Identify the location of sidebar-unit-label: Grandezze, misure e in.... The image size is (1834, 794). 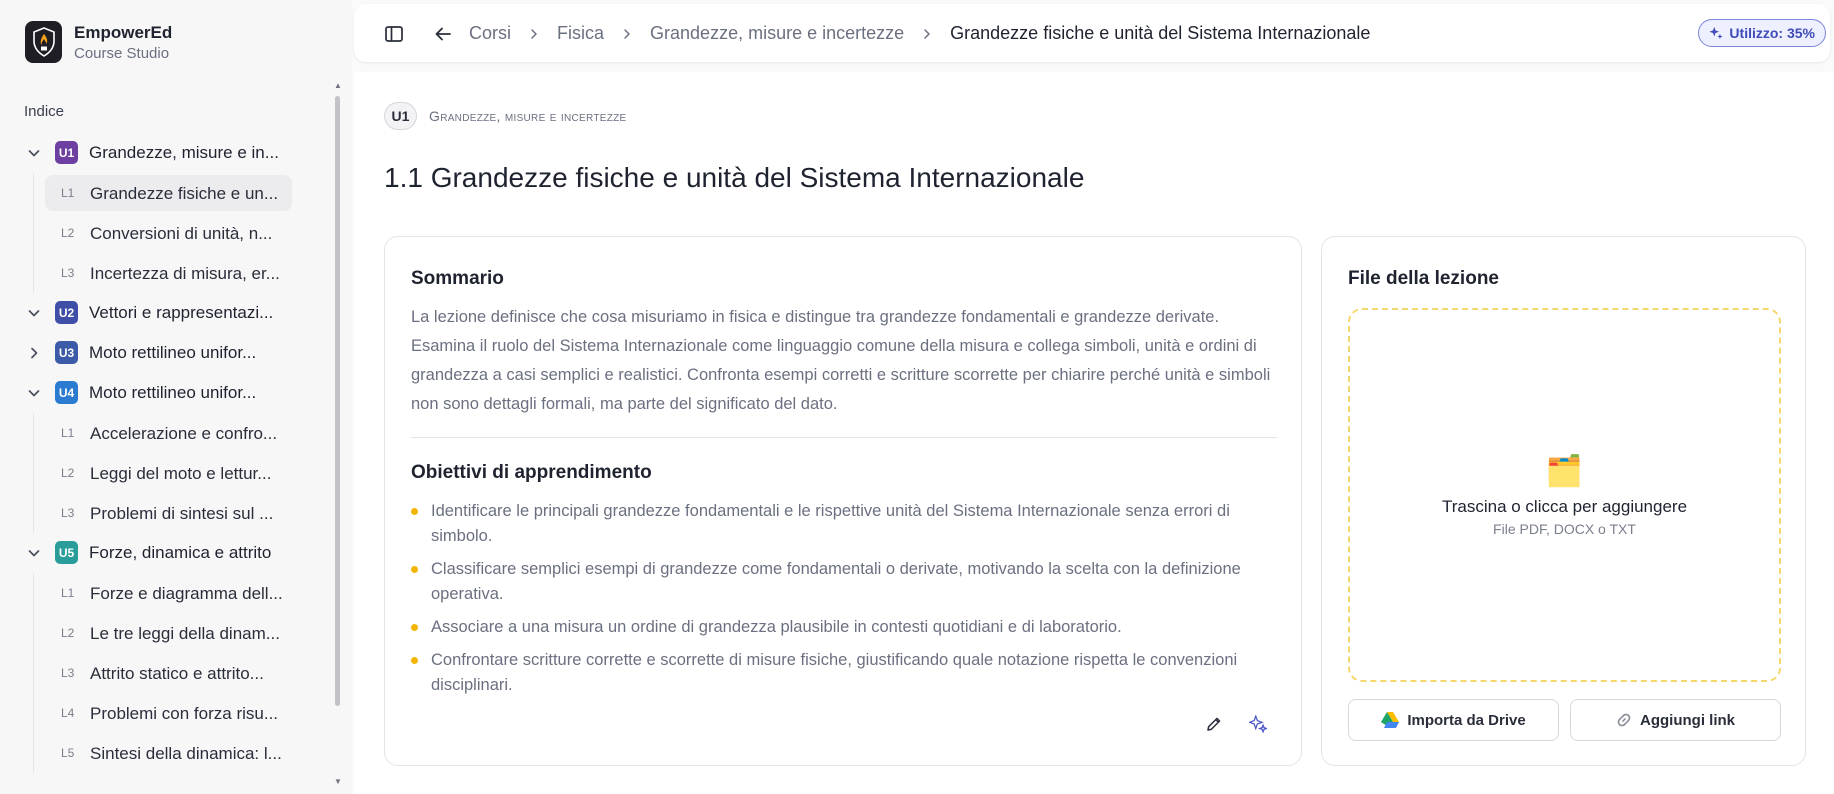
(184, 152).